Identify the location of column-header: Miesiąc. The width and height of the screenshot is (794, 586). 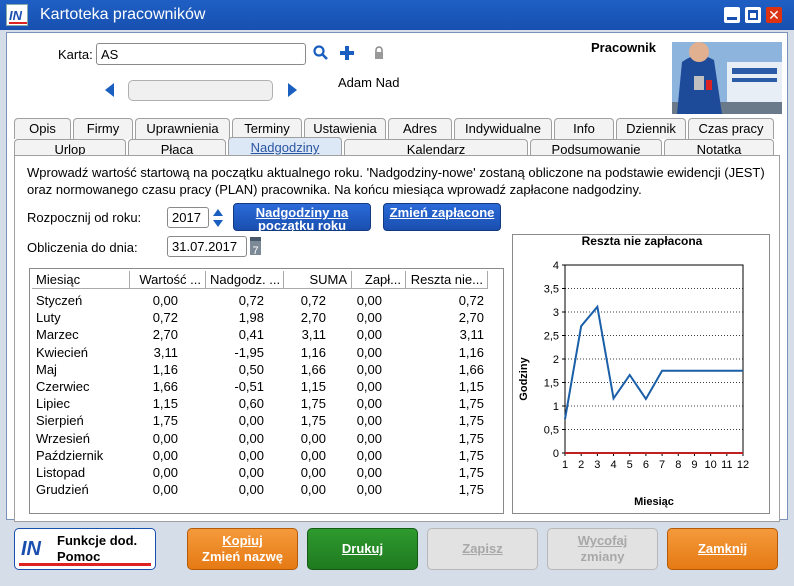
(81, 280).